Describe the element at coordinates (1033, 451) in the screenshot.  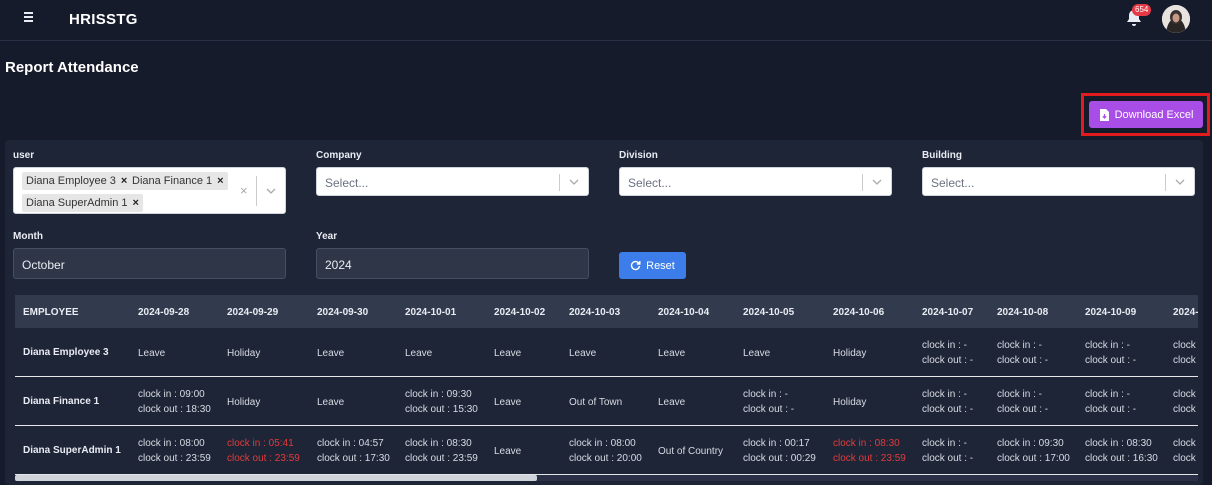
I see `attendance-cell: clock in : 09:30 clock out : 17:00` at that location.